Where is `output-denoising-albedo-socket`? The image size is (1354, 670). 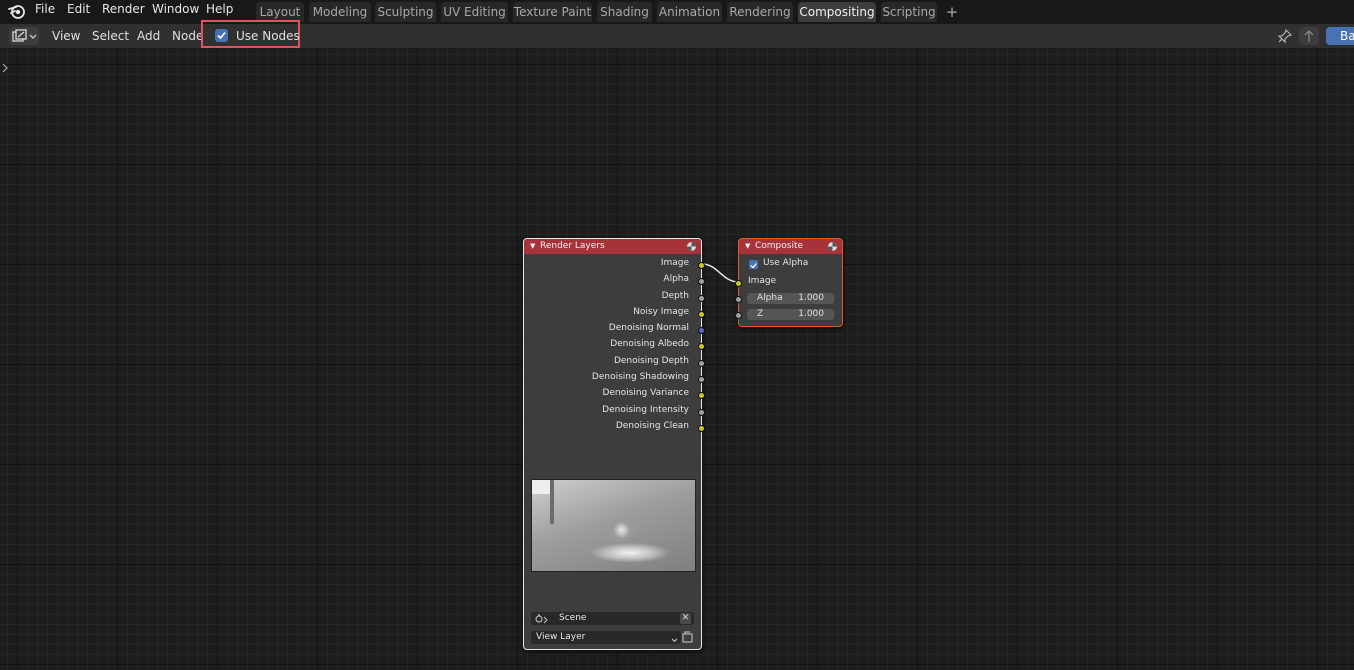
output-denoising-albedo-socket is located at coordinates (701, 346).